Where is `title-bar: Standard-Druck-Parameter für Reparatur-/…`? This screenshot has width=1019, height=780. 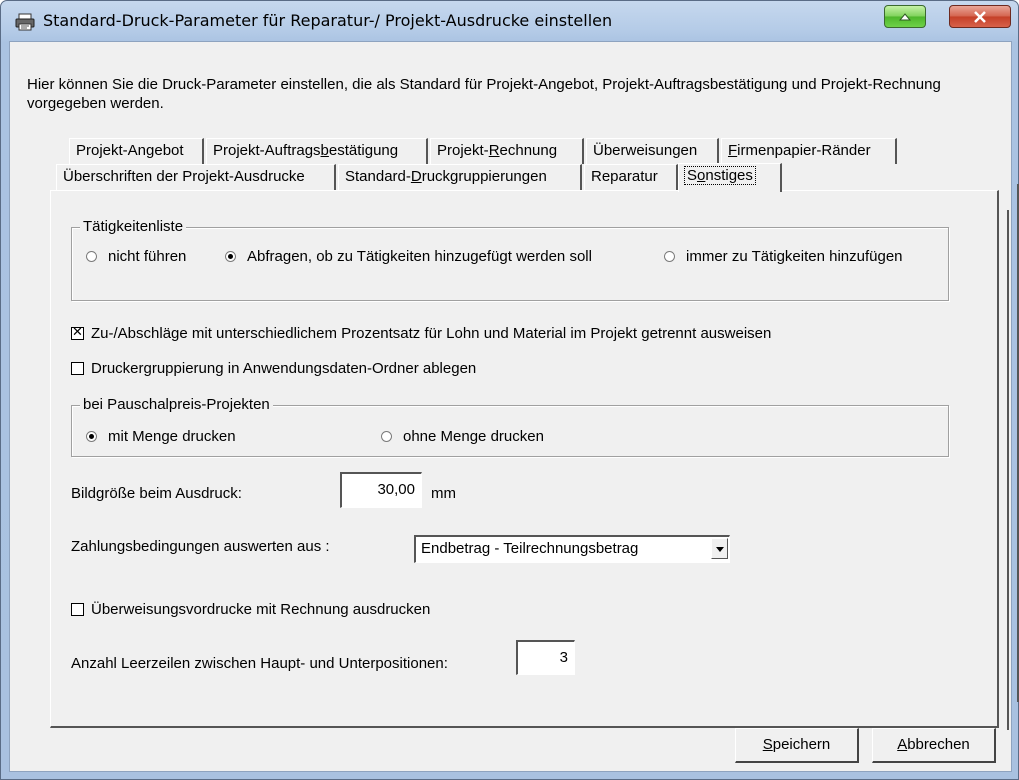 title-bar: Standard-Druck-Parameter für Reparatur-/… is located at coordinates (509, 21).